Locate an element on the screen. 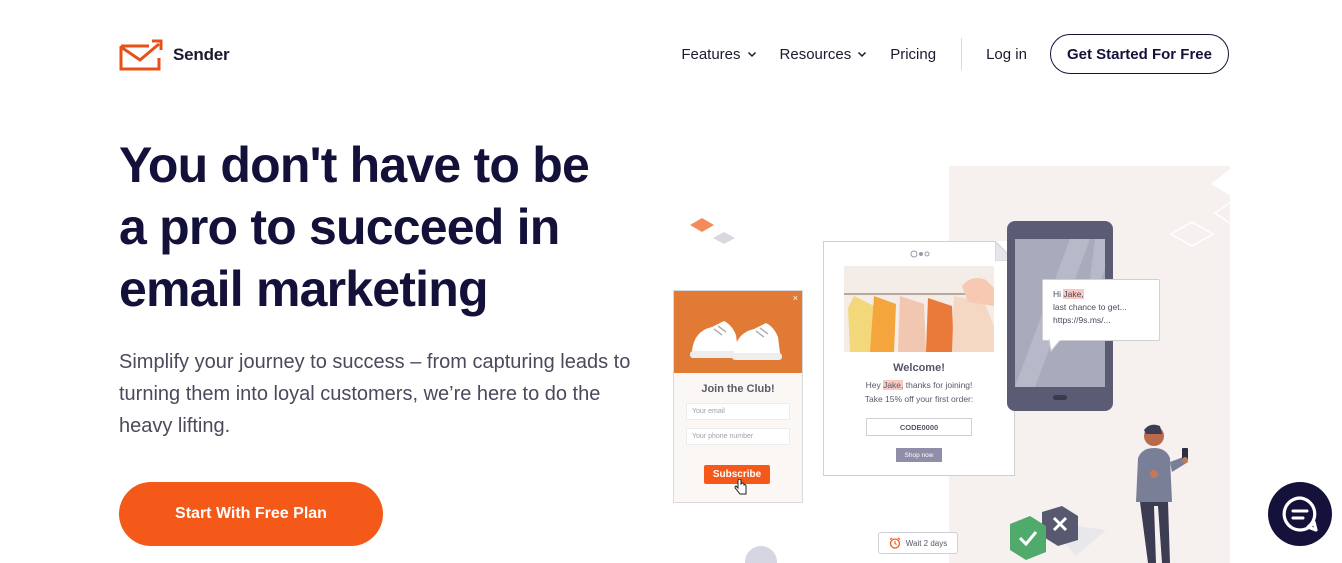  email-greeting-line: Hey Jake, thanks for joining! is located at coordinates (919, 385).